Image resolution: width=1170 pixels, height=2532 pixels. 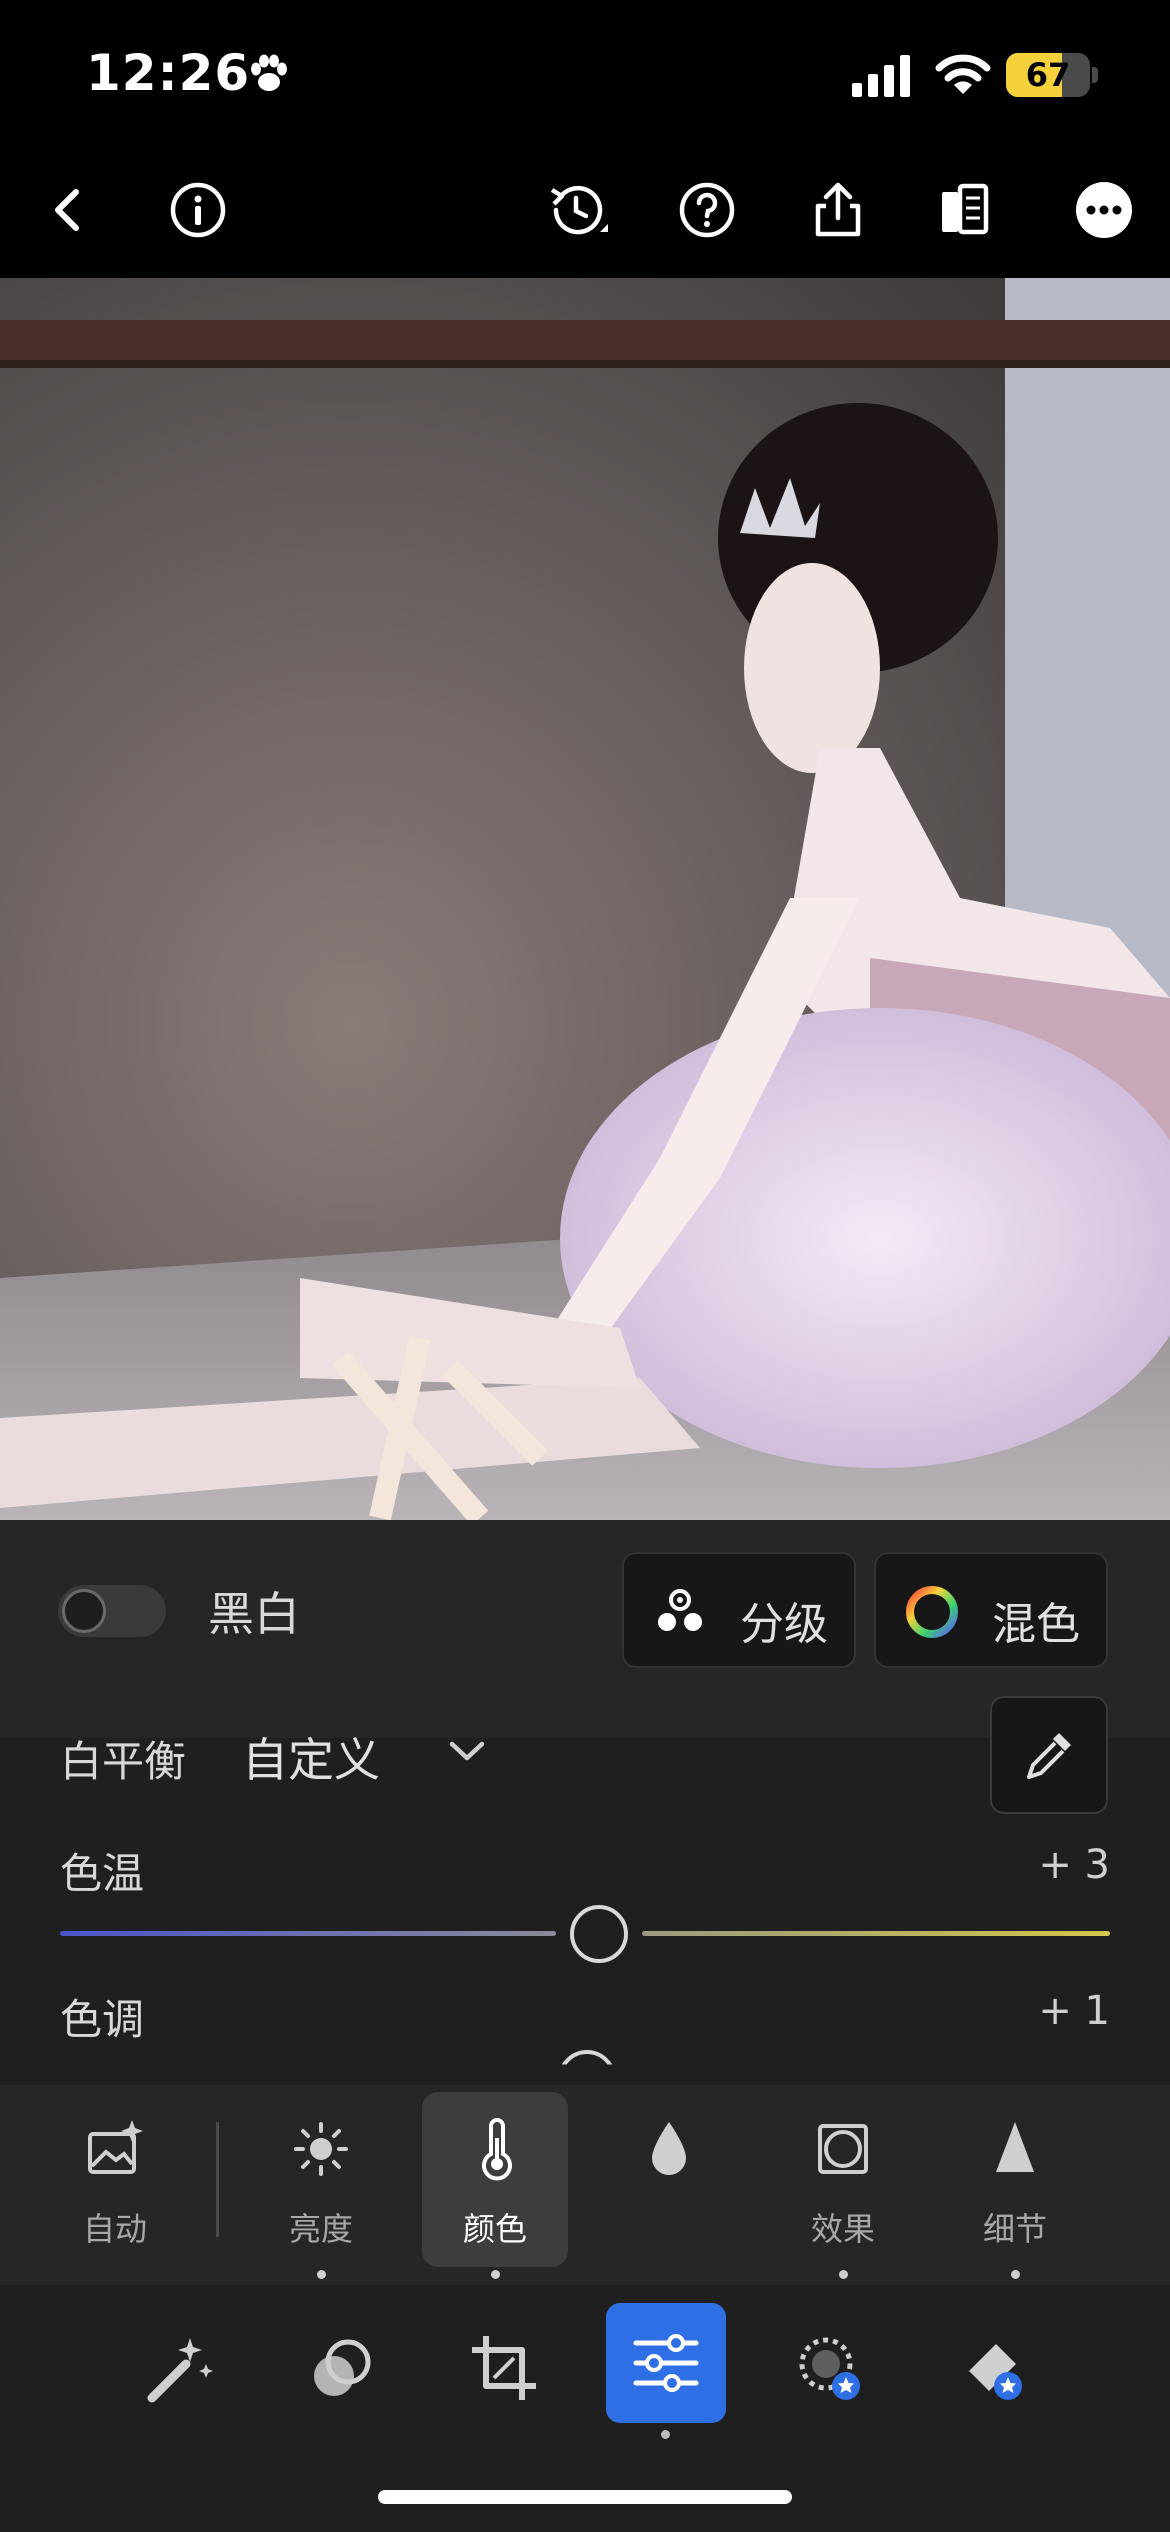 What do you see at coordinates (1095, 75) in the screenshot?
I see `battery-cap` at bounding box center [1095, 75].